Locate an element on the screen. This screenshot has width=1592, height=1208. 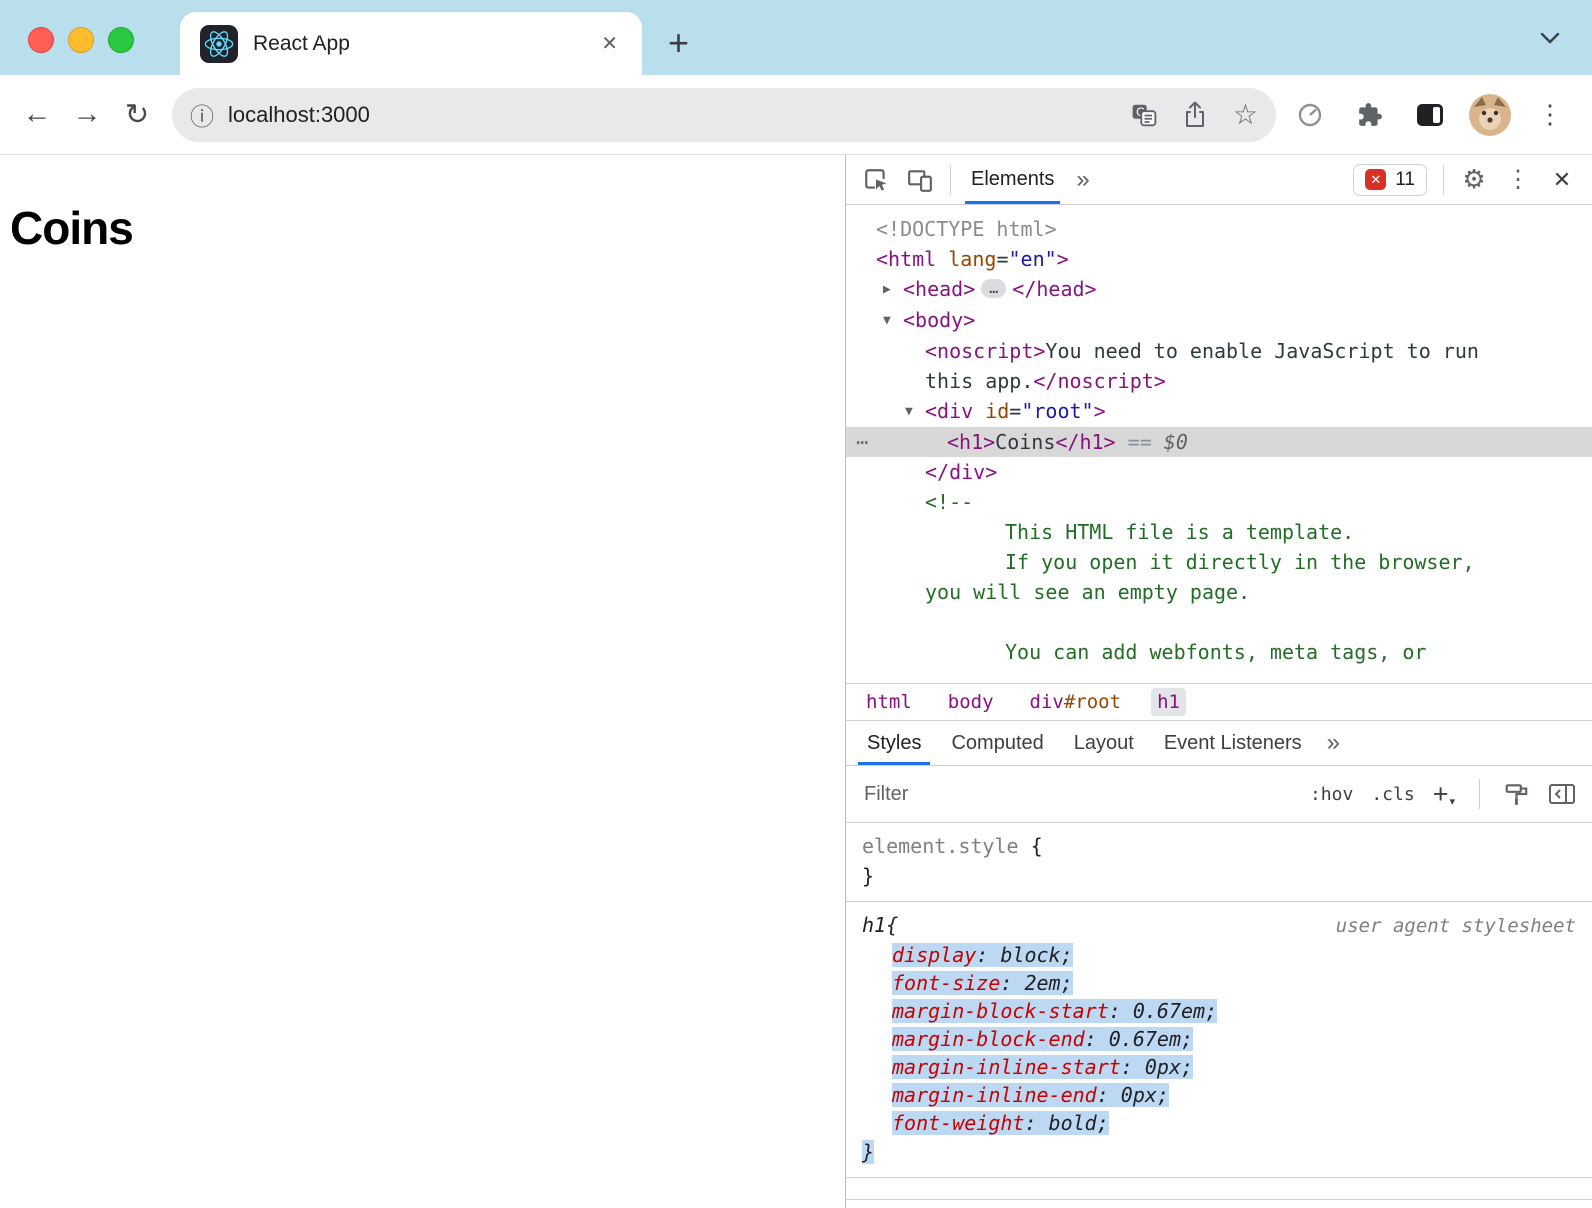
back-button: ← is located at coordinates (37, 115).